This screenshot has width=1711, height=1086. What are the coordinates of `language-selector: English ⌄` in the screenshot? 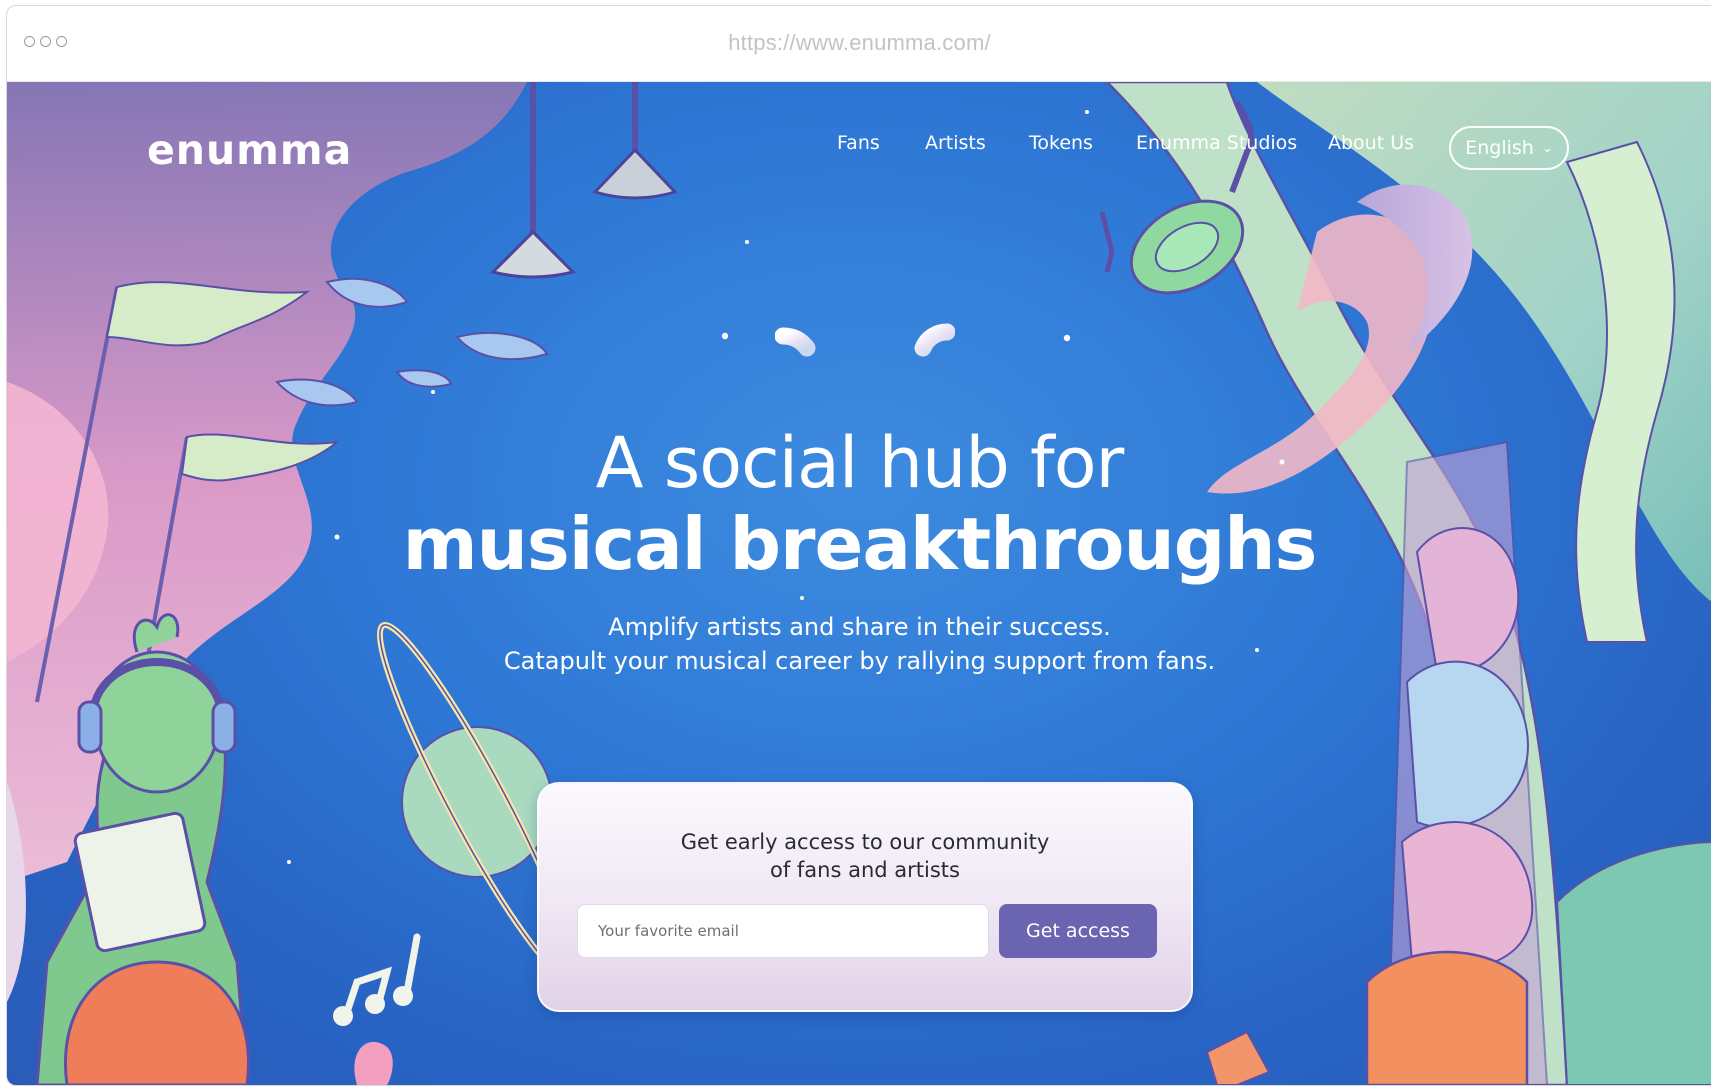 It's located at (1509, 148).